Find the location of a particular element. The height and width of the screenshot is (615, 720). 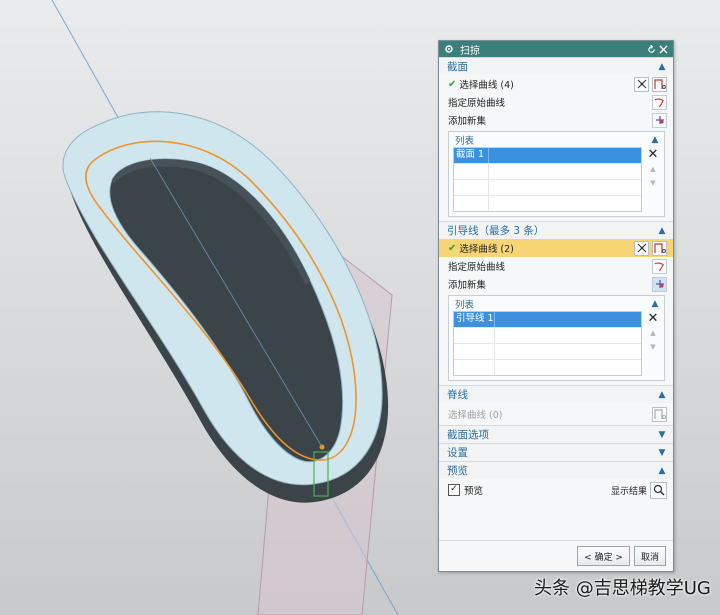

guide-list-label: 列表 is located at coordinates (465, 305).